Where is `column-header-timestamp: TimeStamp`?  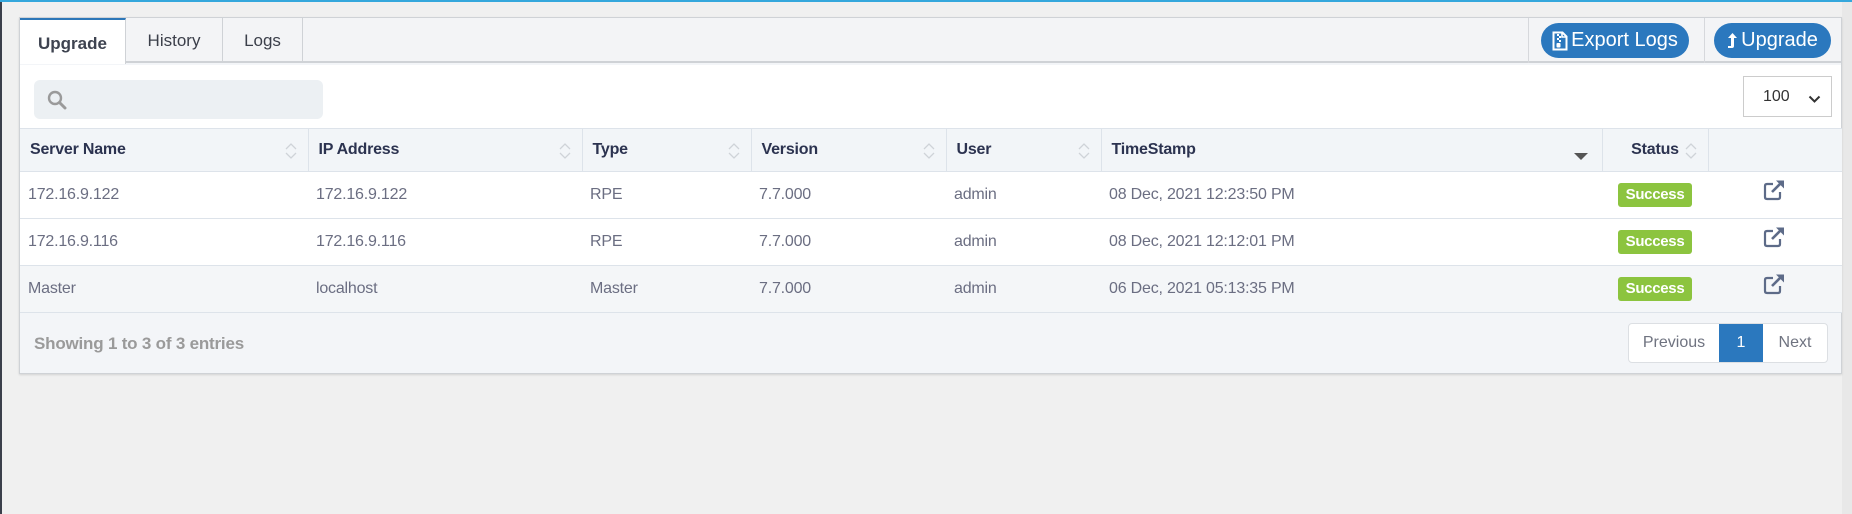
column-header-timestamp: TimeStamp is located at coordinates (1352, 150).